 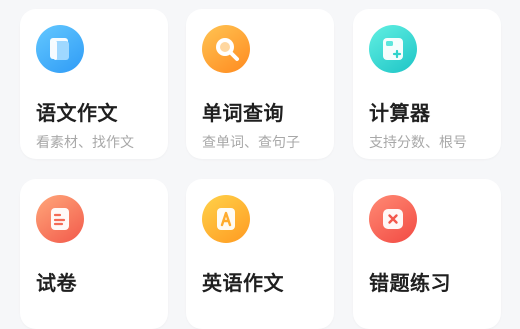 I want to click on card-title: 试卷, so click(x=56, y=283).